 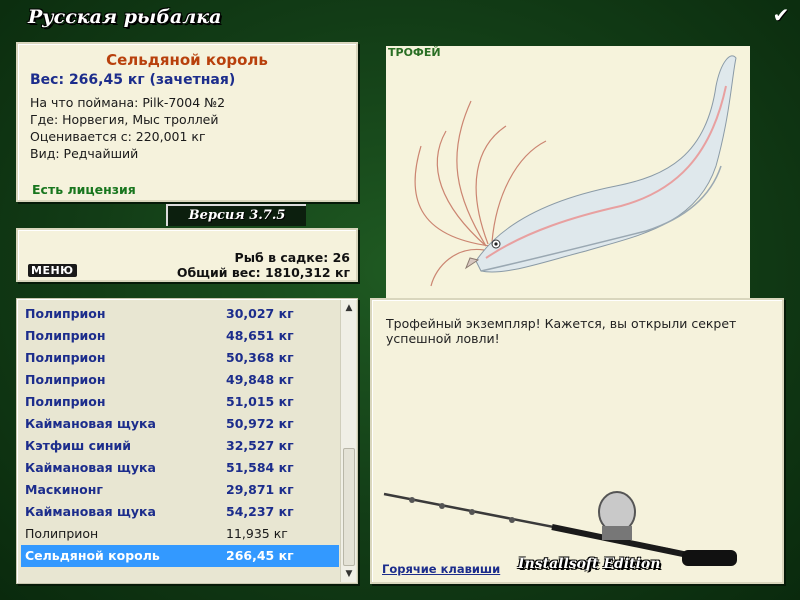 I want to click on list-item: Полиприон 48,651 кг, so click(x=180, y=336).